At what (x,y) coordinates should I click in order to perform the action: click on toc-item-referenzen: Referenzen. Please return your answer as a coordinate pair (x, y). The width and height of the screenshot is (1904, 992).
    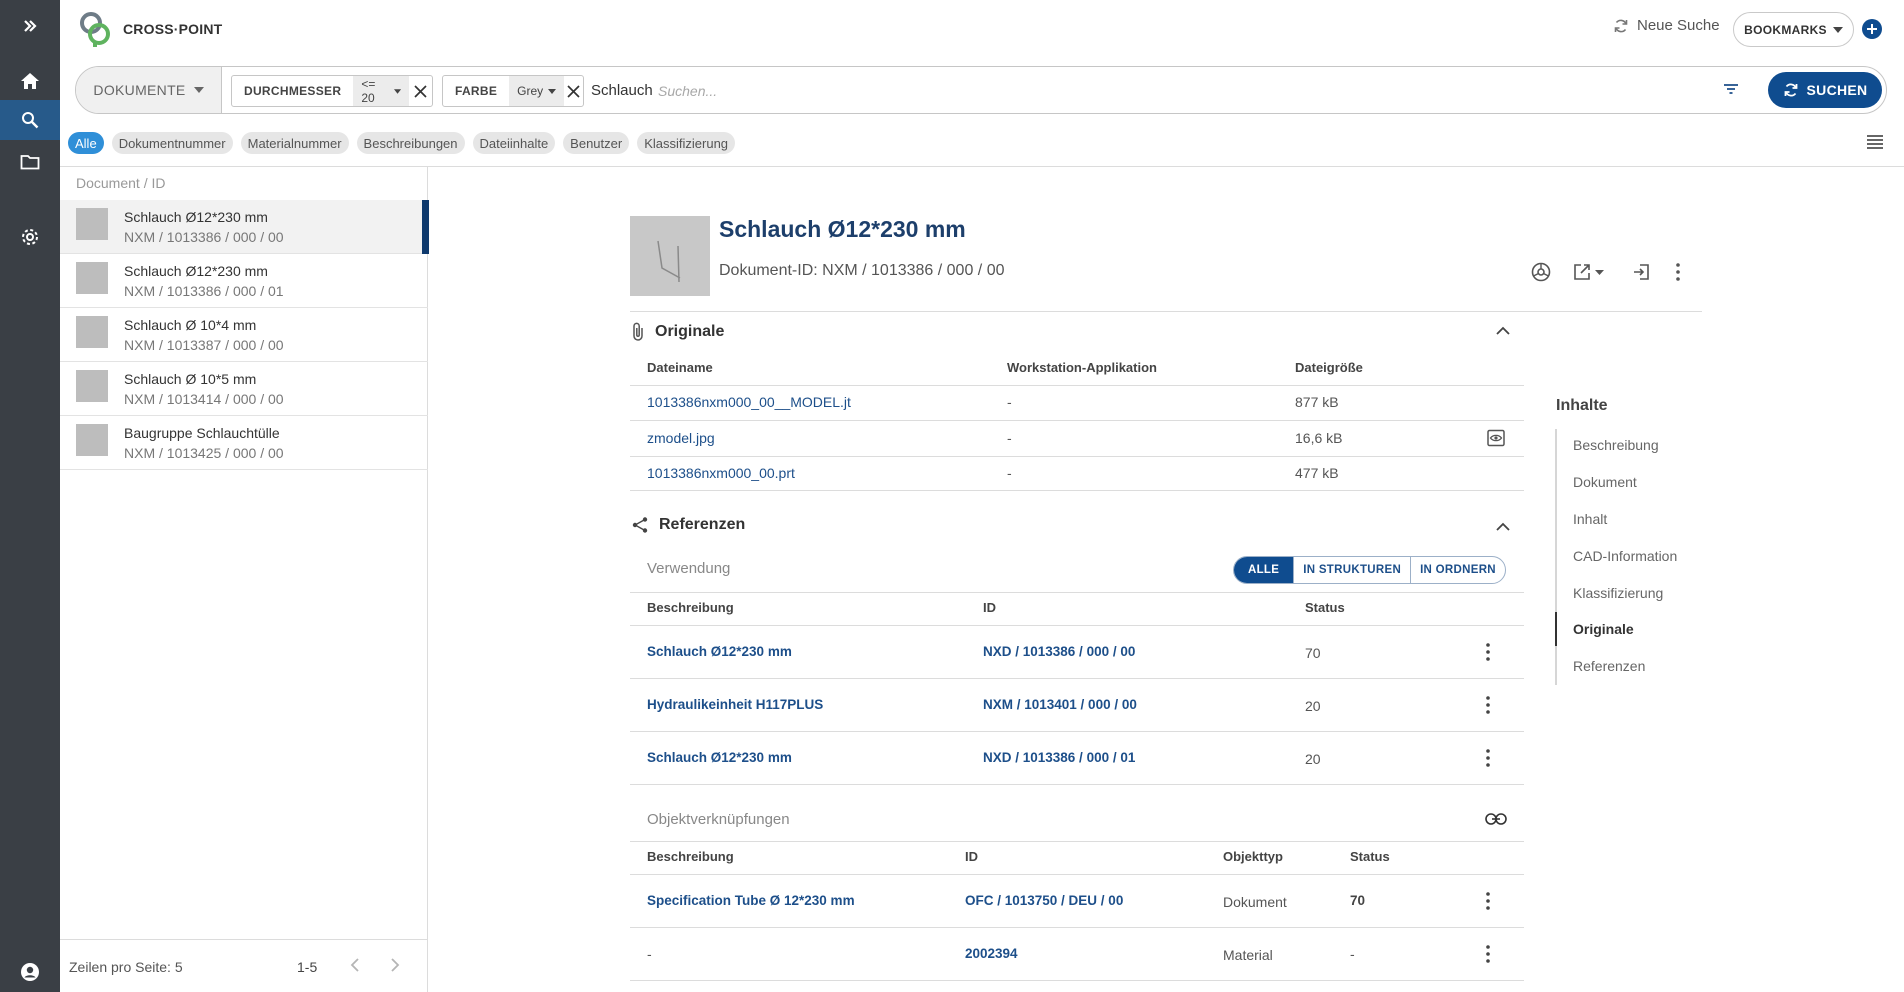
    Looking at the image, I should click on (1609, 666).